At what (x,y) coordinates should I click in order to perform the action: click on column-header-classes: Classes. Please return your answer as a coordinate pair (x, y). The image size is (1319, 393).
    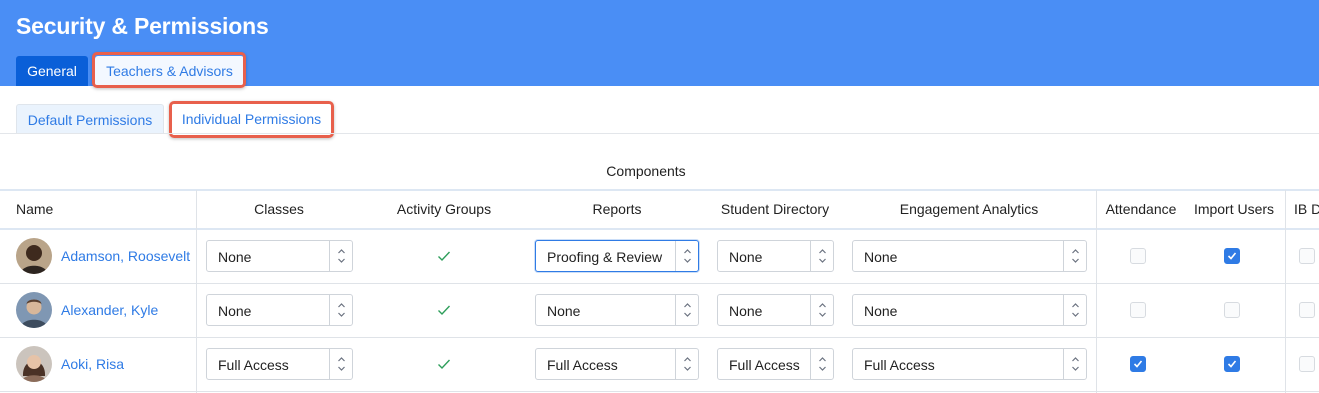
    Looking at the image, I should click on (279, 209).